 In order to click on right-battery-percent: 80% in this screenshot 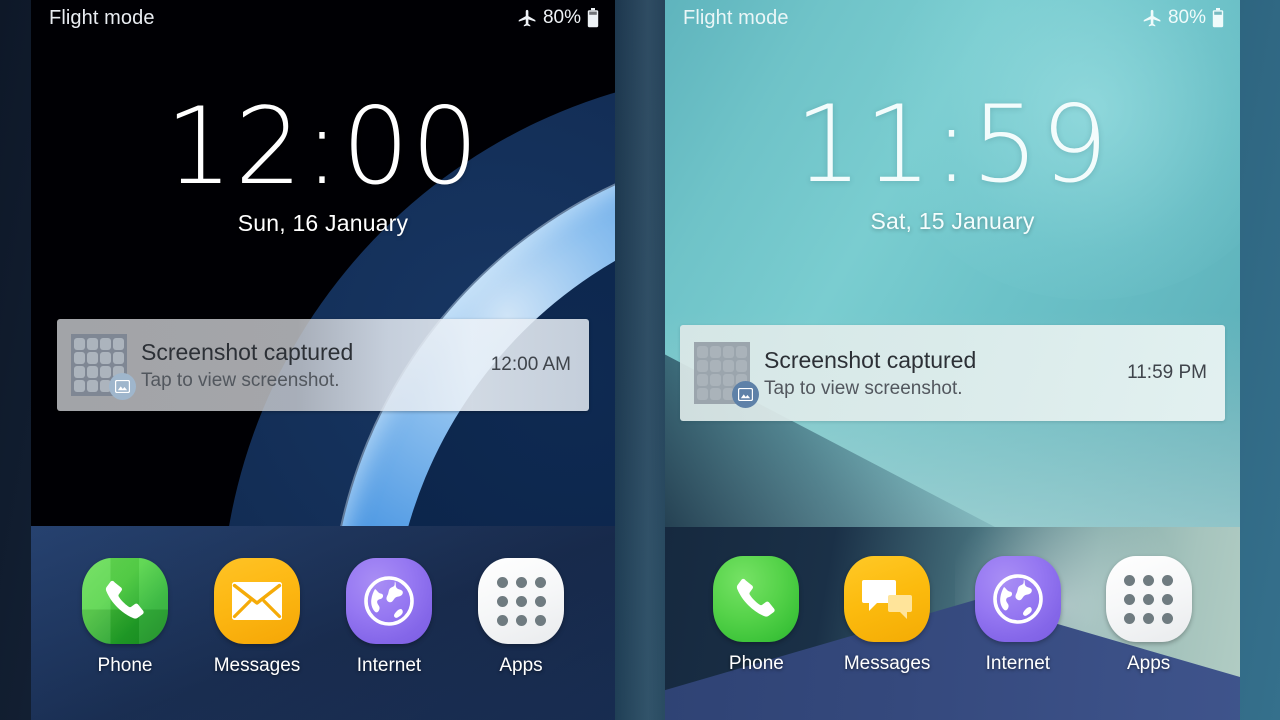, I will do `click(1186, 17)`.